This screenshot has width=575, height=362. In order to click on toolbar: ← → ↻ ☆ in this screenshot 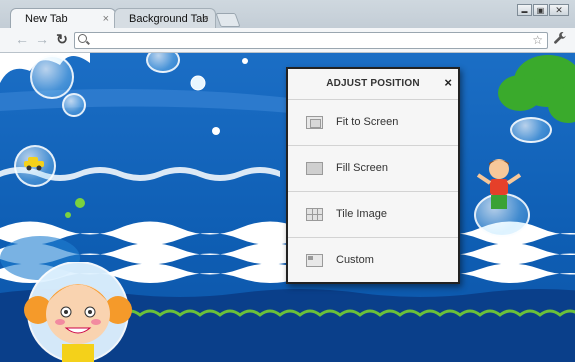, I will do `click(287, 40)`.